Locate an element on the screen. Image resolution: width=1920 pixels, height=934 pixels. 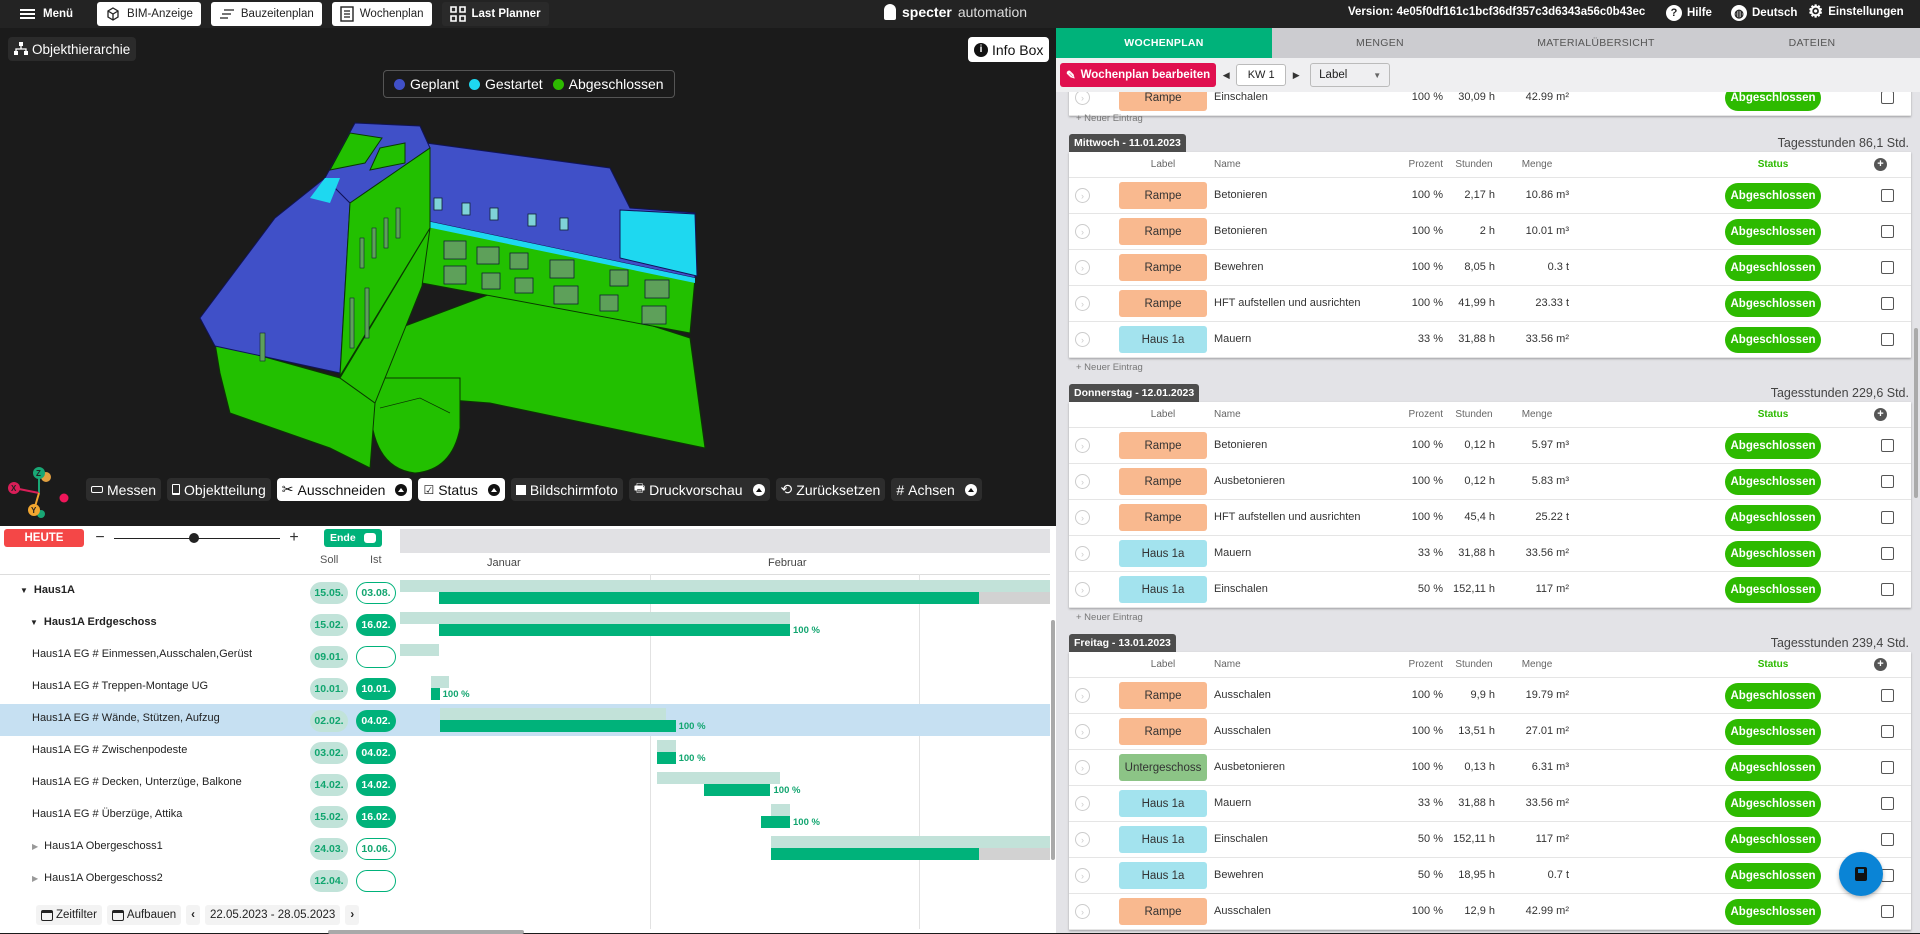
time-filter-button: Zeitfilter is located at coordinates (69, 915).